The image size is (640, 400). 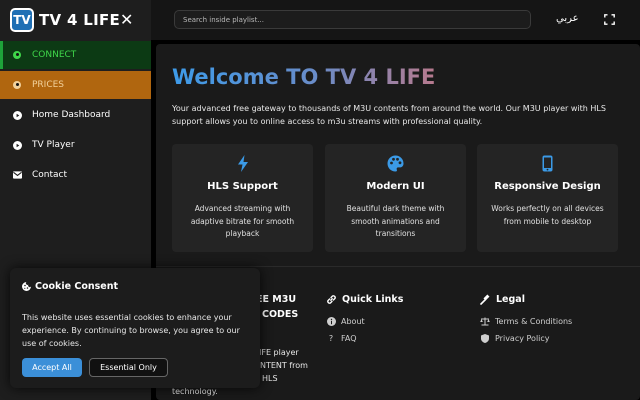 I want to click on palette-icon, so click(x=395, y=164).